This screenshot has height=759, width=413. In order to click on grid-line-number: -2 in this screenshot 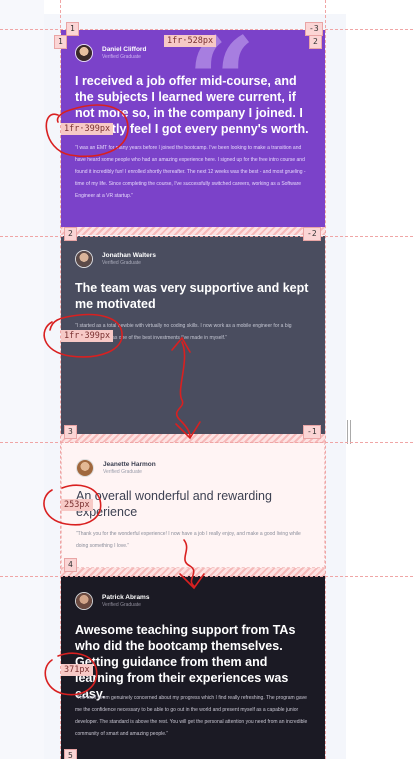, I will do `click(312, 234)`.